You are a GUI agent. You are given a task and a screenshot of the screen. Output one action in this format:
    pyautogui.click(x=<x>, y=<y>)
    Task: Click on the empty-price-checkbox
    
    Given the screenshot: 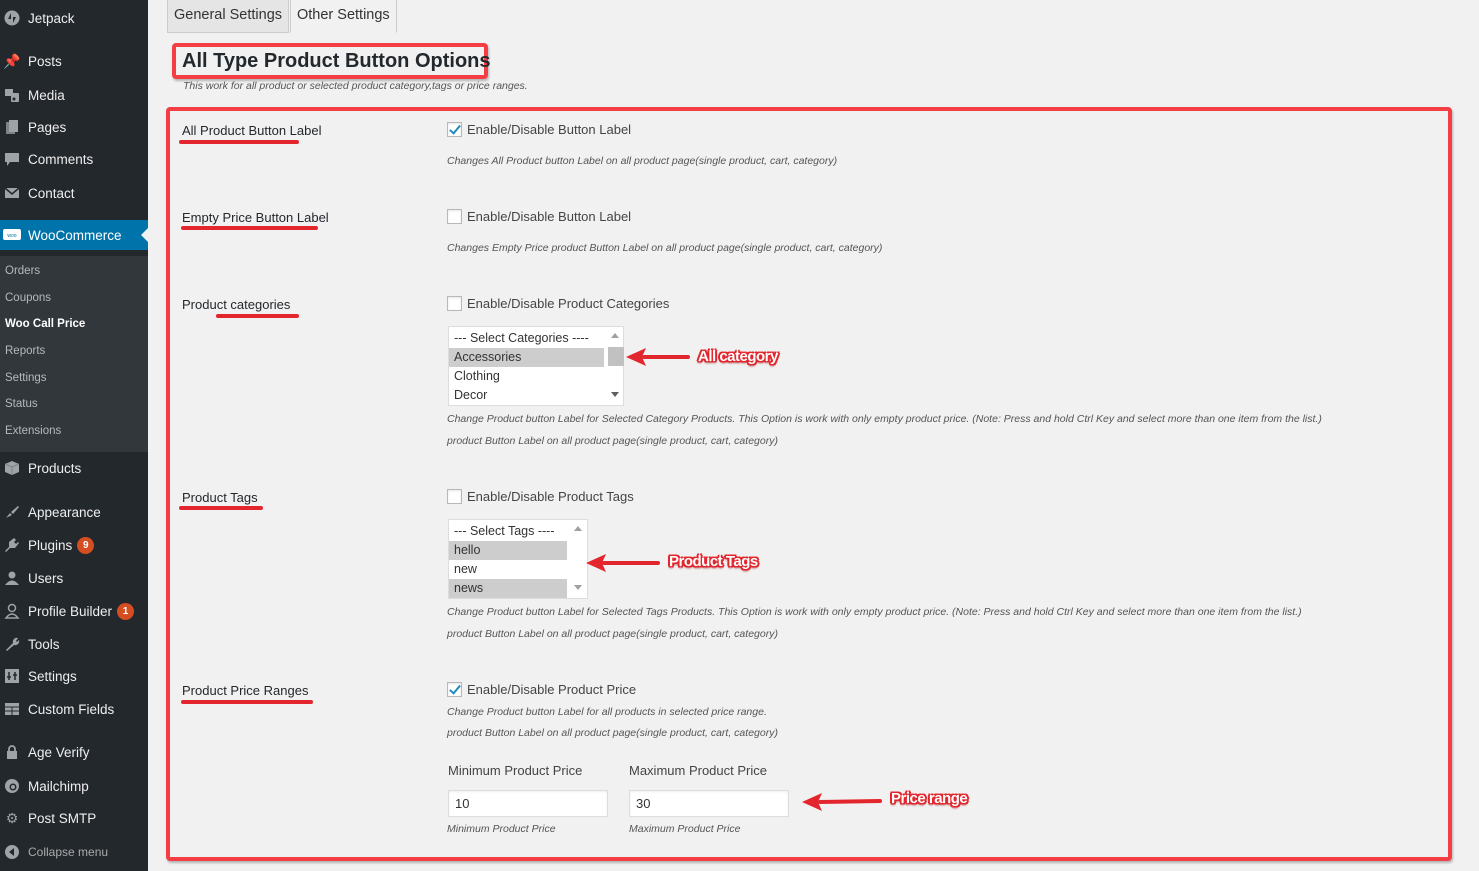 What is the action you would take?
    pyautogui.click(x=454, y=216)
    